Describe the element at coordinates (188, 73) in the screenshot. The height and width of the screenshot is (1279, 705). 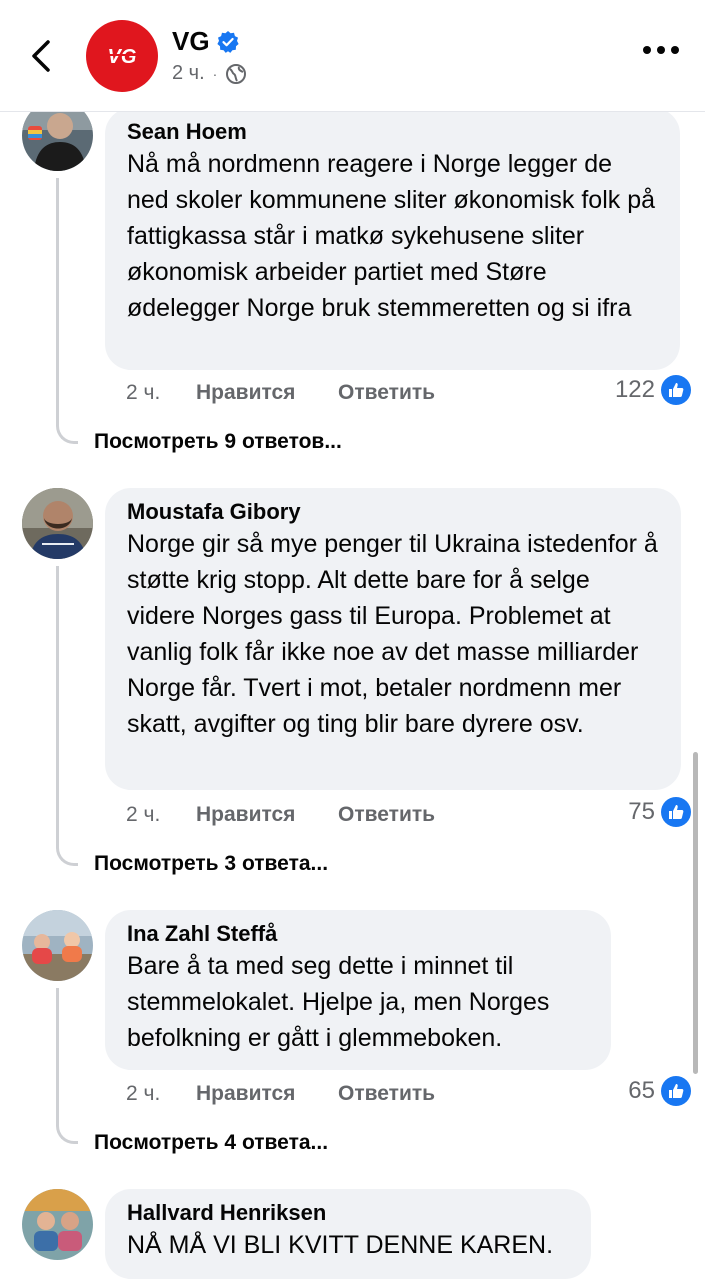
I see `post-time: 2 ч.` at that location.